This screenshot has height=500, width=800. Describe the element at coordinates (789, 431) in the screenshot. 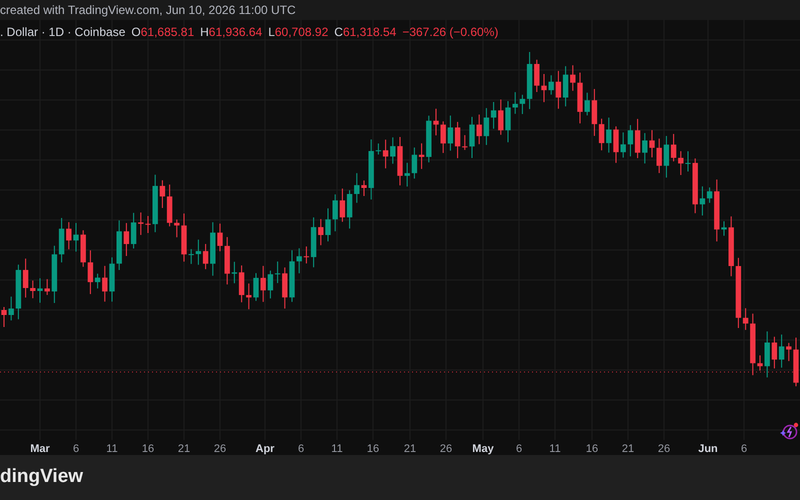

I see `lightning-badge-icon` at that location.